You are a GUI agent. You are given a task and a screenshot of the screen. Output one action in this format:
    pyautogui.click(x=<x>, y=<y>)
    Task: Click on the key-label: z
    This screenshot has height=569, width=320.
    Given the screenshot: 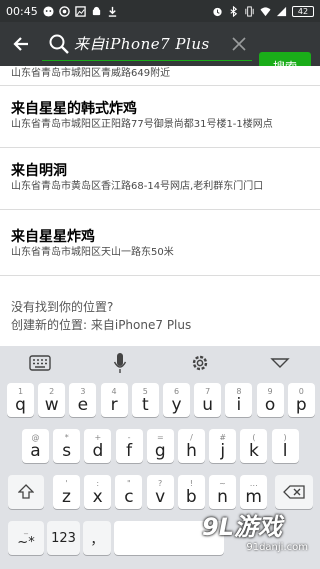 What is the action you would take?
    pyautogui.click(x=66, y=496)
    